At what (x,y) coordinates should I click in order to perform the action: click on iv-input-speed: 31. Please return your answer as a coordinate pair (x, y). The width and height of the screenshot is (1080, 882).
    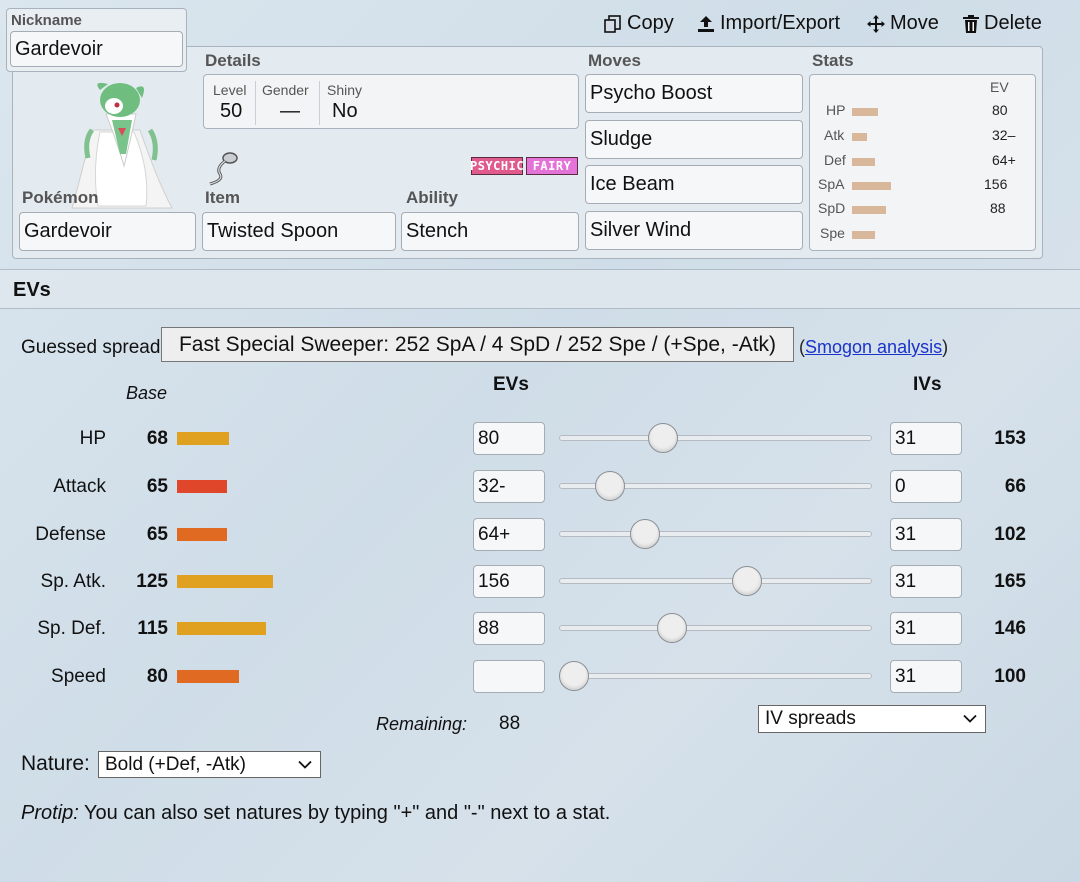
    Looking at the image, I should click on (926, 676).